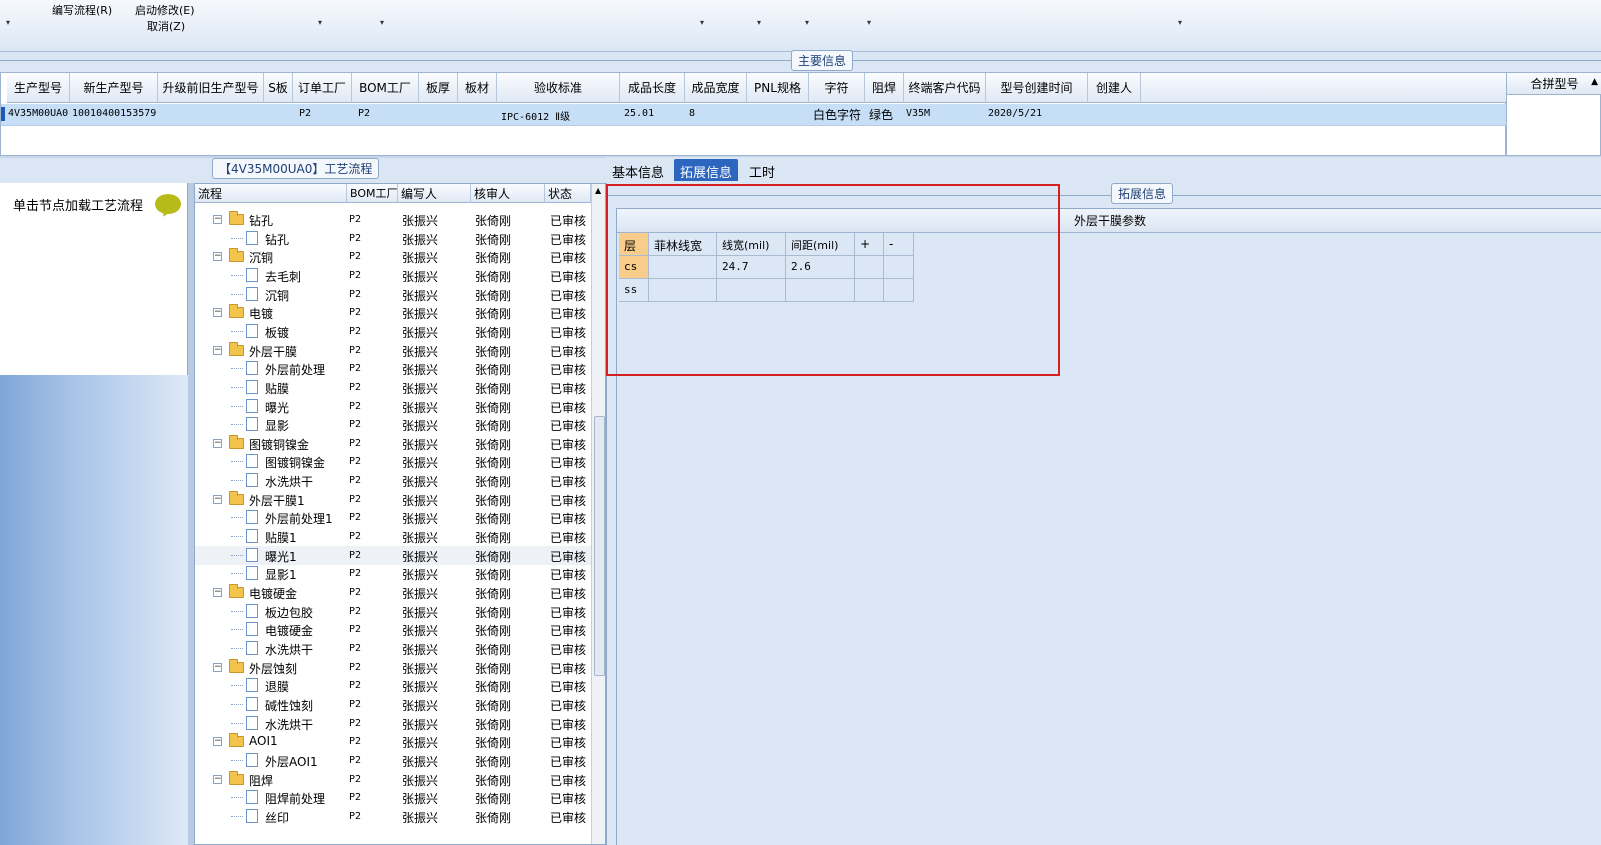  Describe the element at coordinates (393, 499) in the screenshot. I see `tree-row: − 外层干膜1 P2 张振兴 张倚刚 已审核` at that location.